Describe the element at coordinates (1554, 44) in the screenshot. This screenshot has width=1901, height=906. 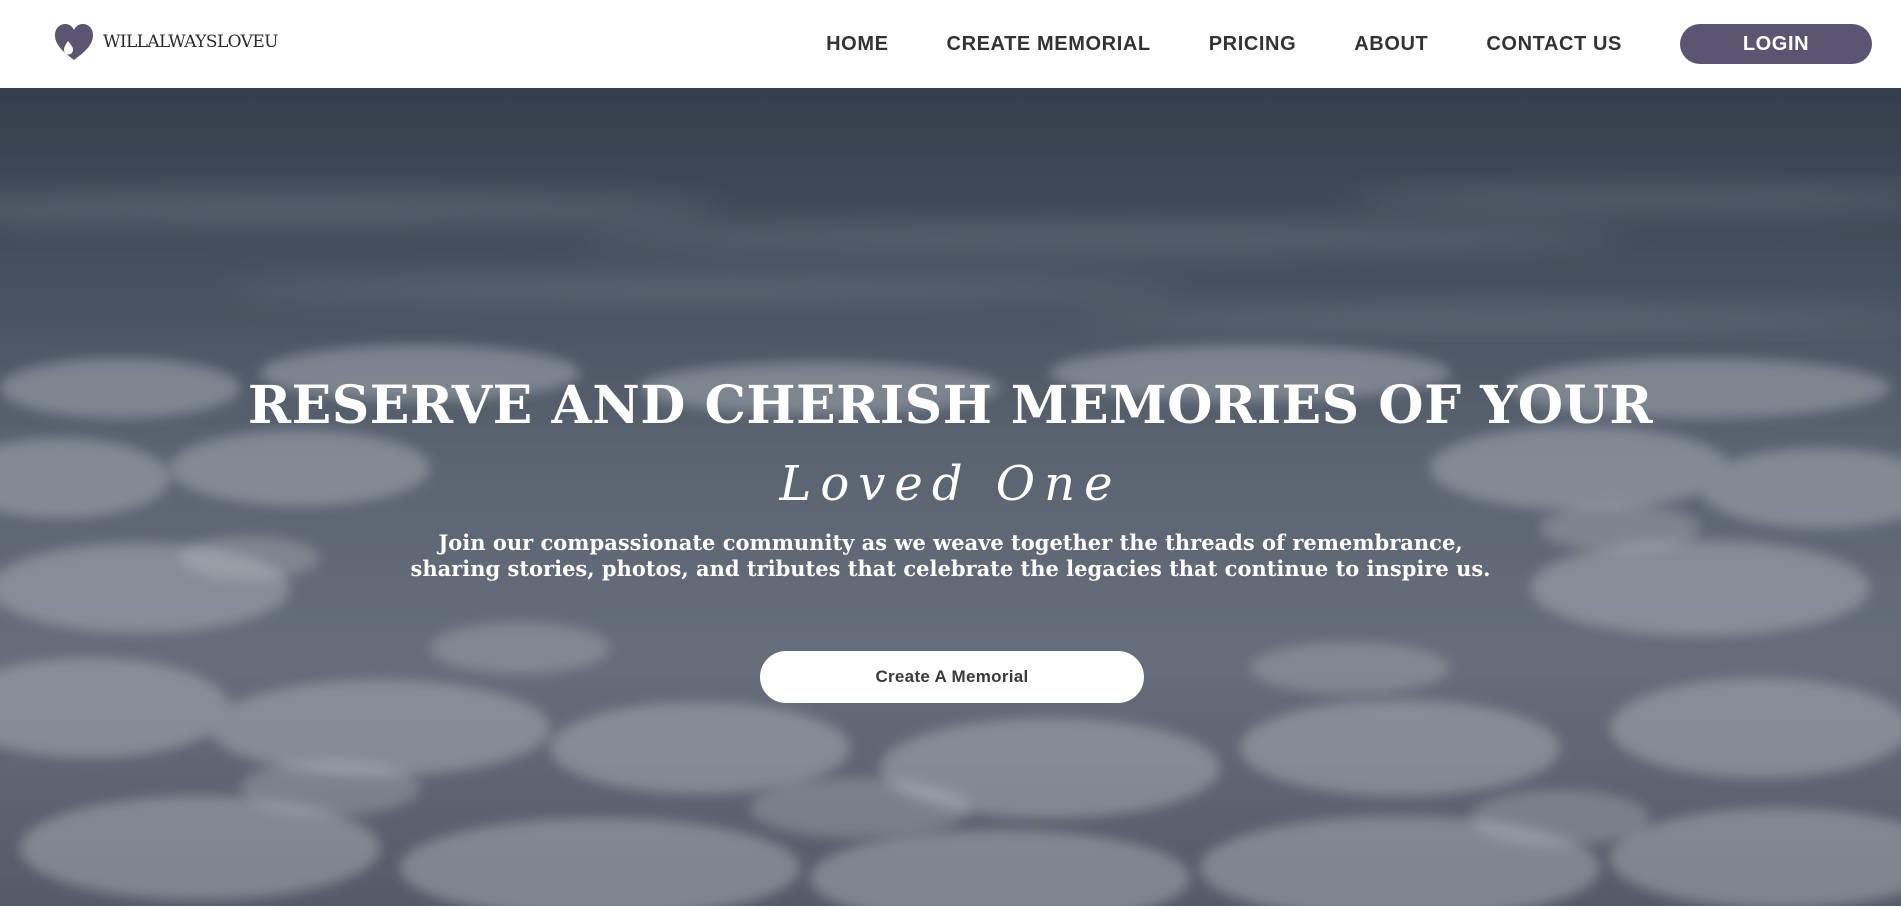
I see `nav-item-contact-us: CONTACT US` at that location.